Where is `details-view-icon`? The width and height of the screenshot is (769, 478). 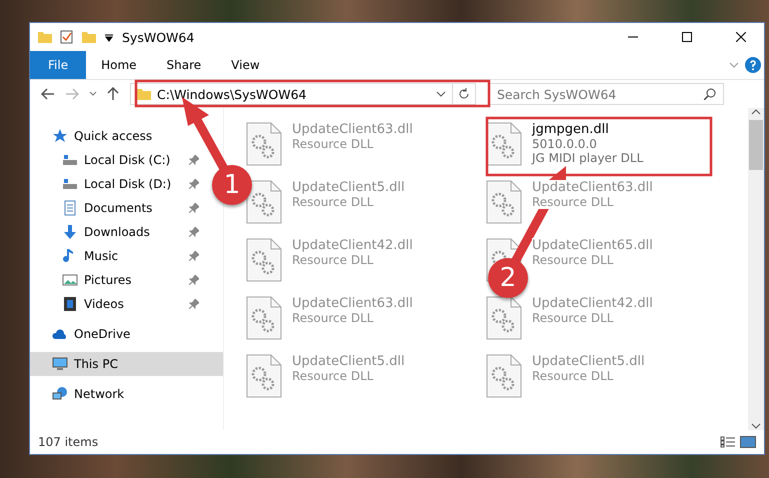
details-view-icon is located at coordinates (728, 442).